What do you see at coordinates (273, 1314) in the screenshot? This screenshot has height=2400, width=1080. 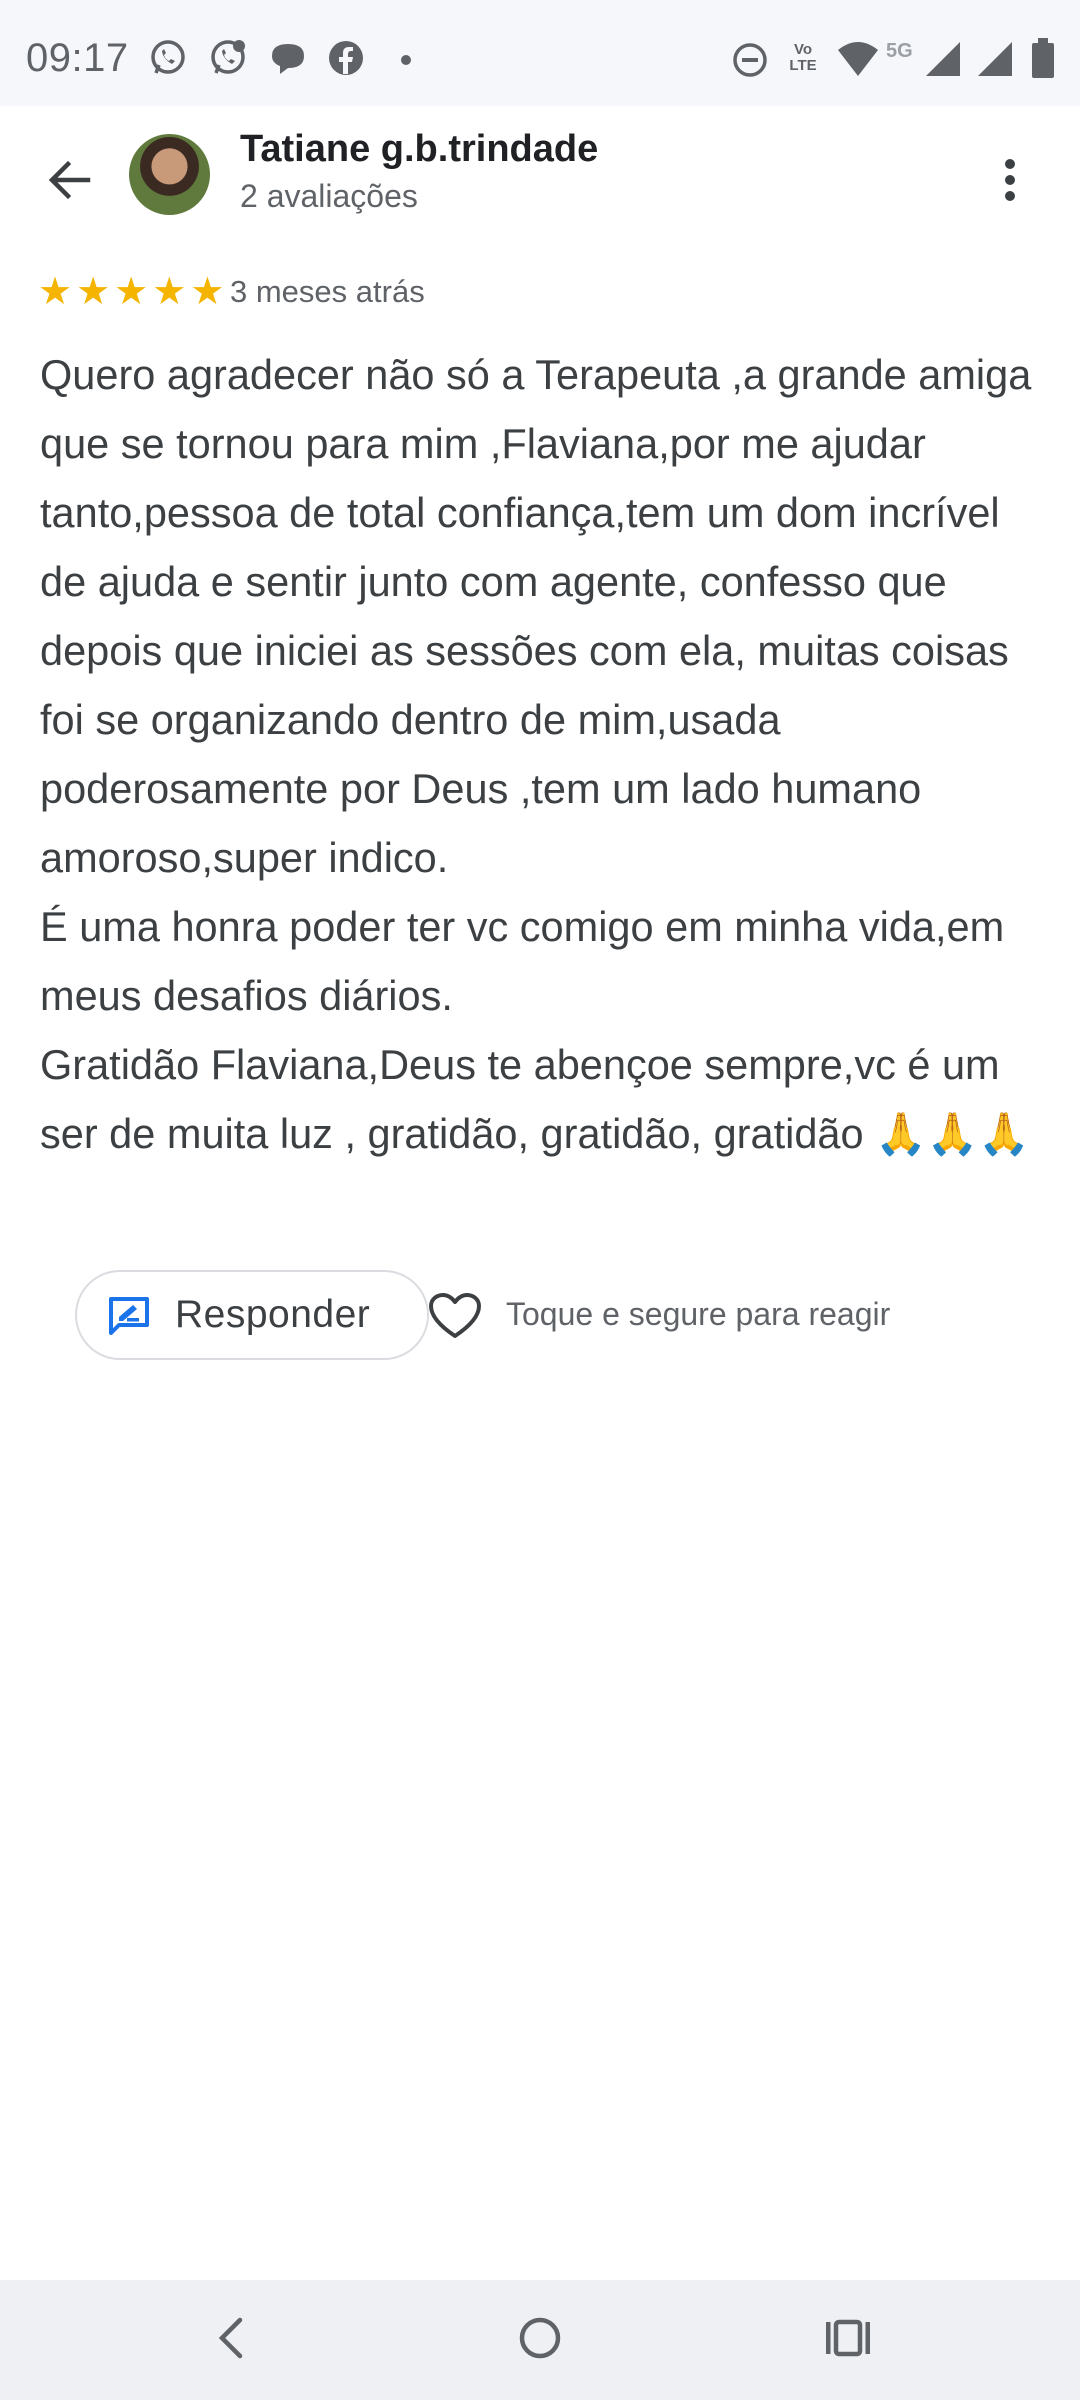 I see `reply-label: Responder` at bounding box center [273, 1314].